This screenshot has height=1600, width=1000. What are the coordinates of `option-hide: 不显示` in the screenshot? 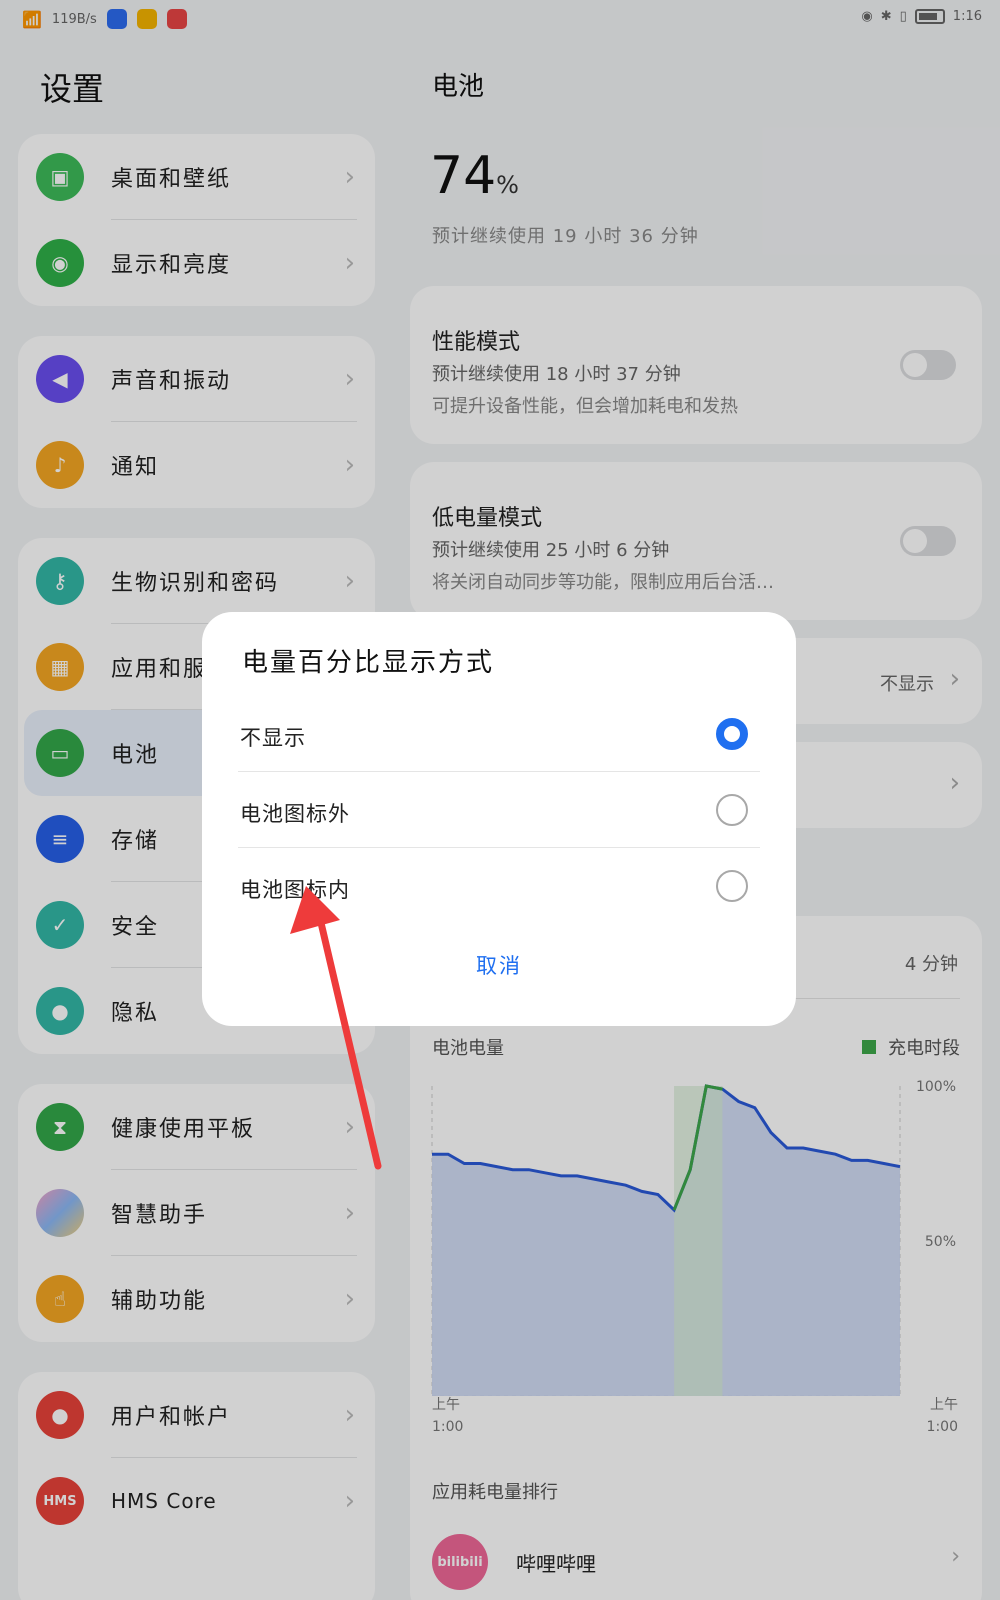 It's located at (499, 734).